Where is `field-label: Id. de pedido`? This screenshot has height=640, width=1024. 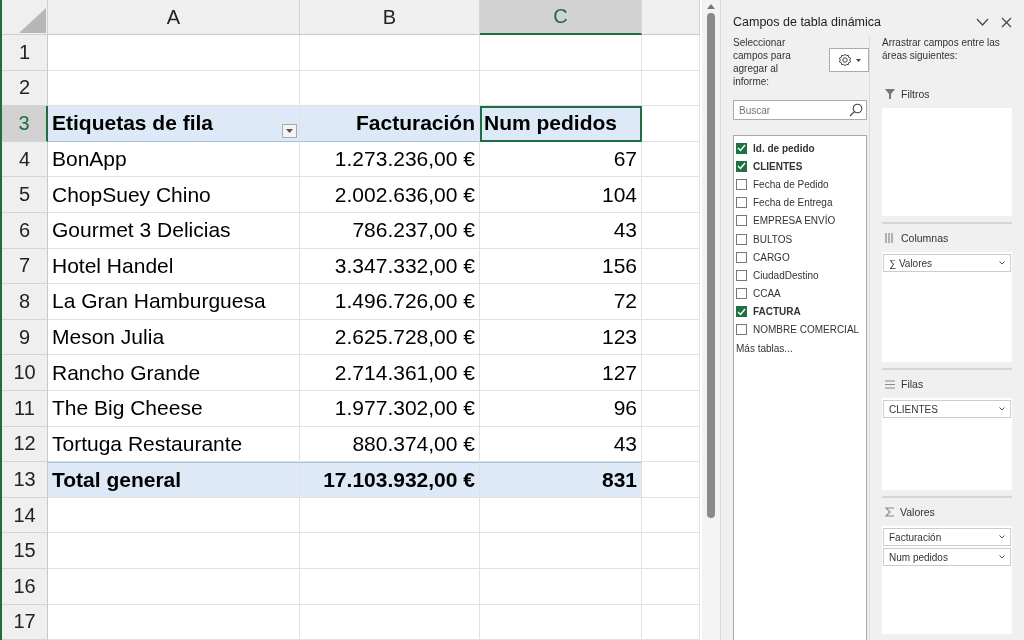
field-label: Id. de pedido is located at coordinates (784, 148).